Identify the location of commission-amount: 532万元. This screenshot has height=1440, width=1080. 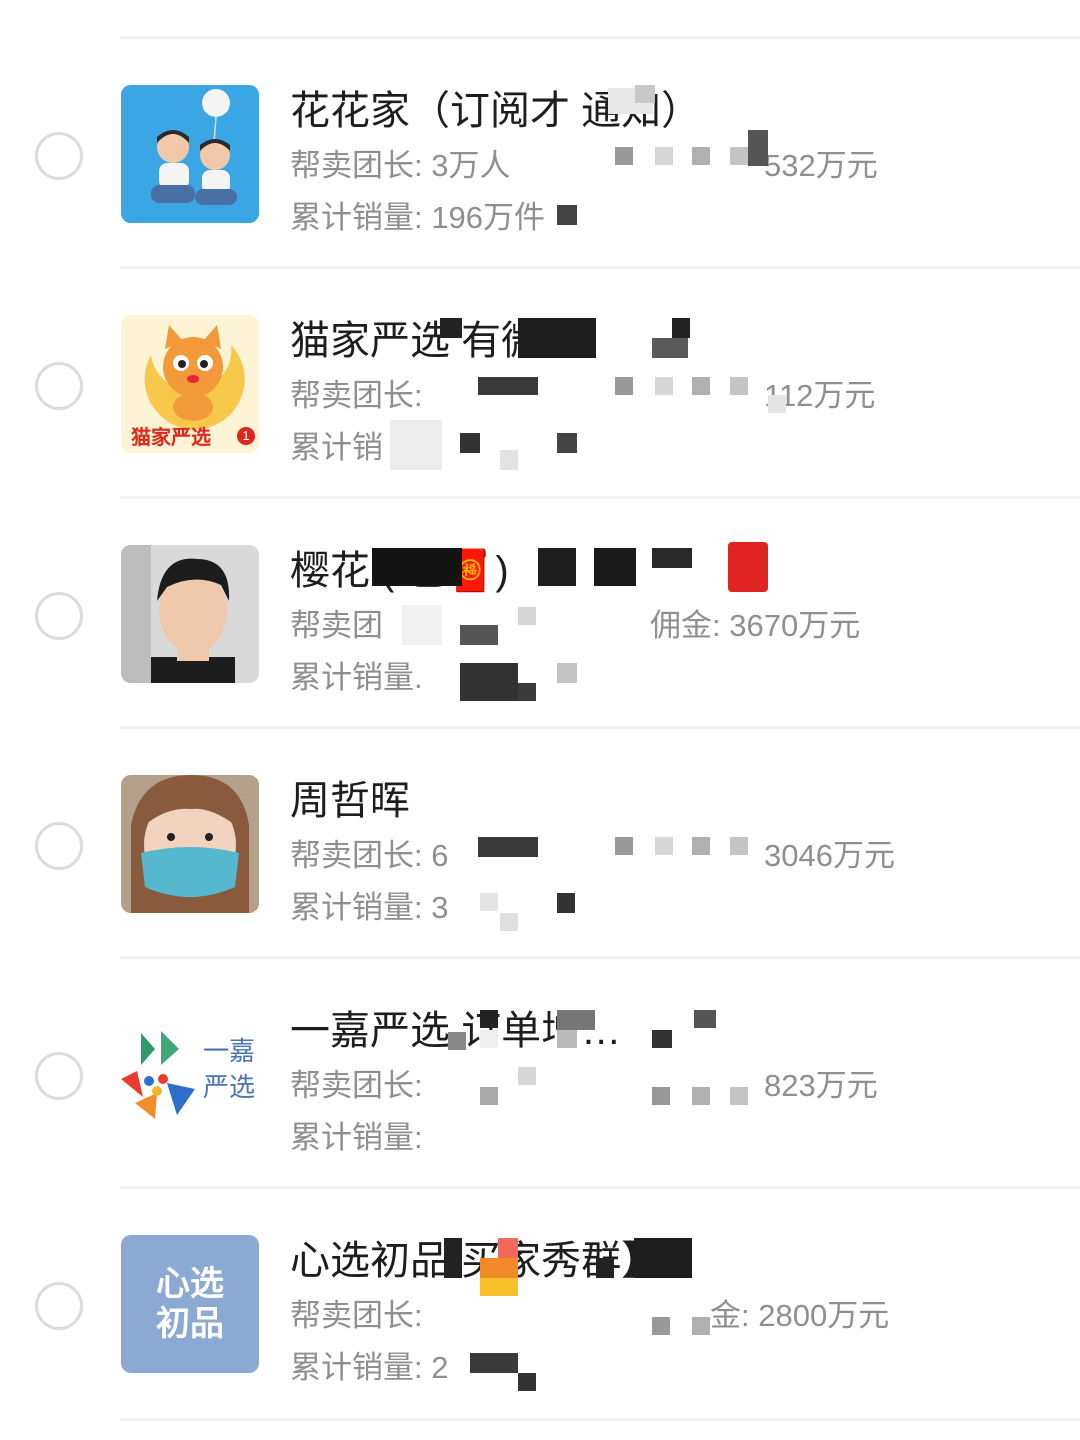
(821, 165).